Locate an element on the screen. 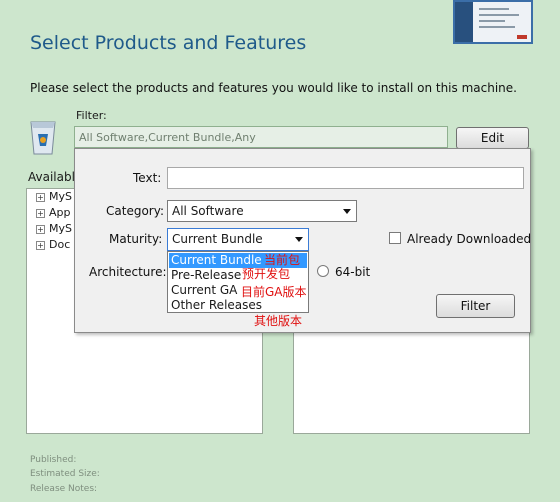 The image size is (560, 502). text-input is located at coordinates (345, 178).